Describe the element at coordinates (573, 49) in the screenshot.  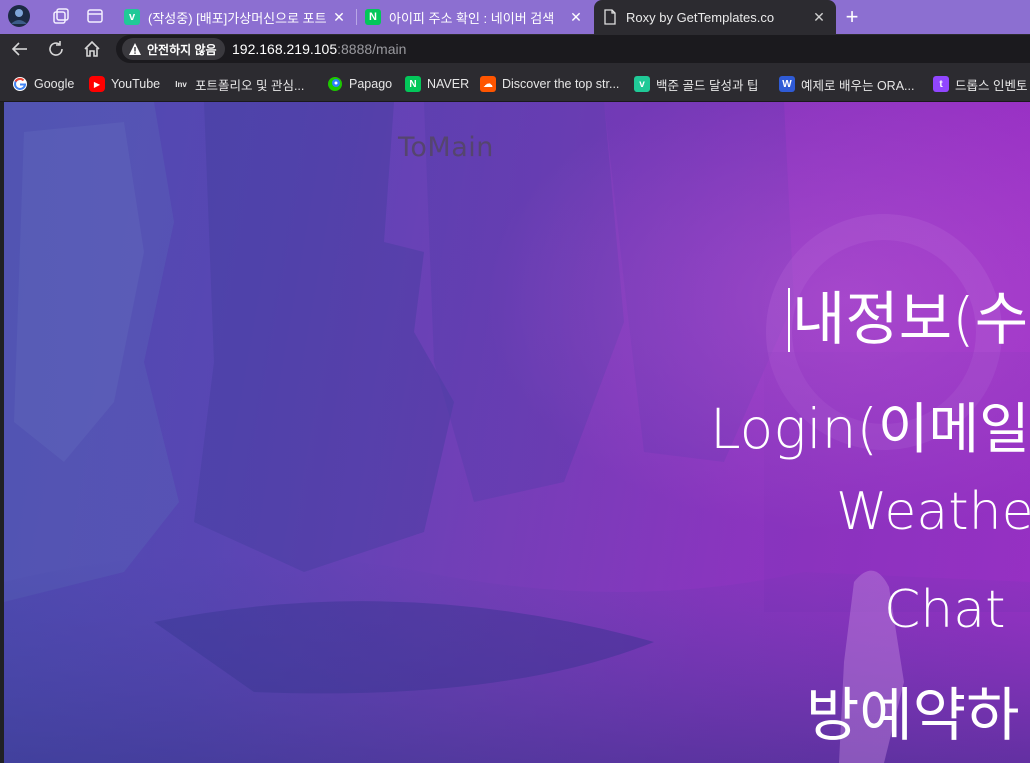
I see `address-bar: 안전하지 않음 192.168.219.105:8888/main` at that location.